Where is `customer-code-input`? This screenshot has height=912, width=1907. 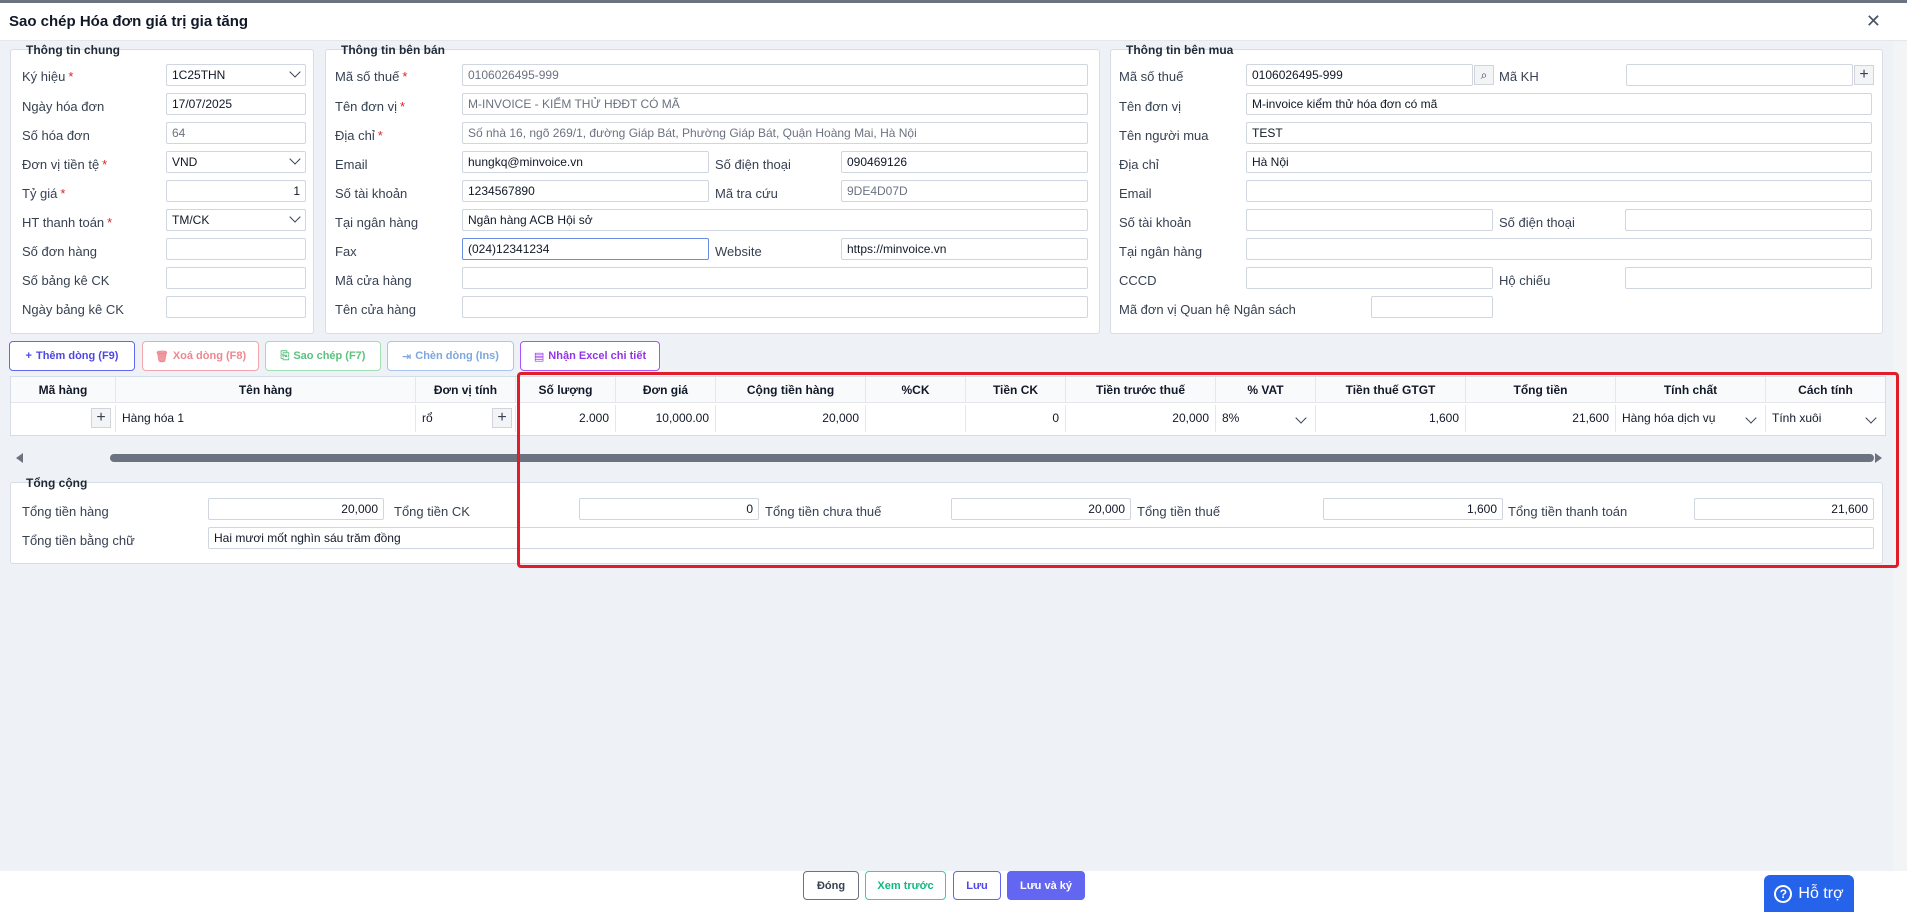
customer-code-input is located at coordinates (1739, 75).